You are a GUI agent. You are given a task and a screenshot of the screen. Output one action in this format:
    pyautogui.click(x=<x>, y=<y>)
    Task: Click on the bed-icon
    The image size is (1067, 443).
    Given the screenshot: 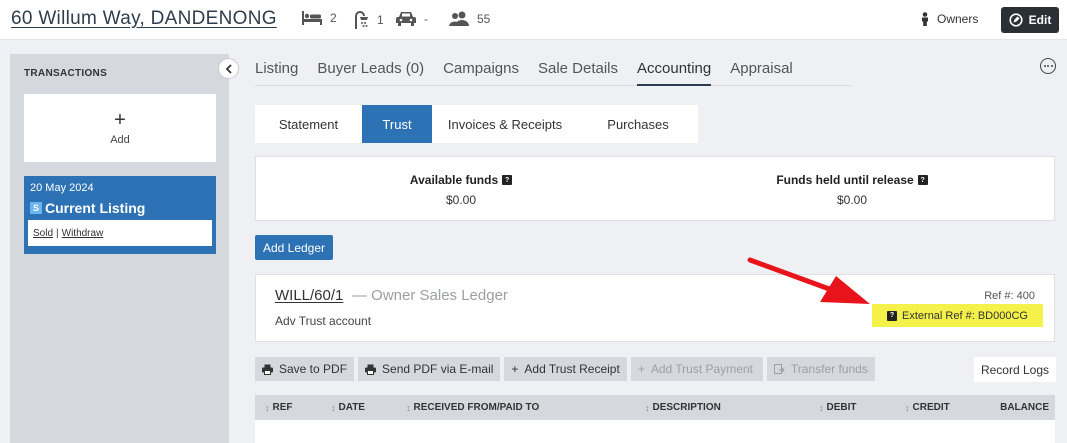 What is the action you would take?
    pyautogui.click(x=312, y=18)
    